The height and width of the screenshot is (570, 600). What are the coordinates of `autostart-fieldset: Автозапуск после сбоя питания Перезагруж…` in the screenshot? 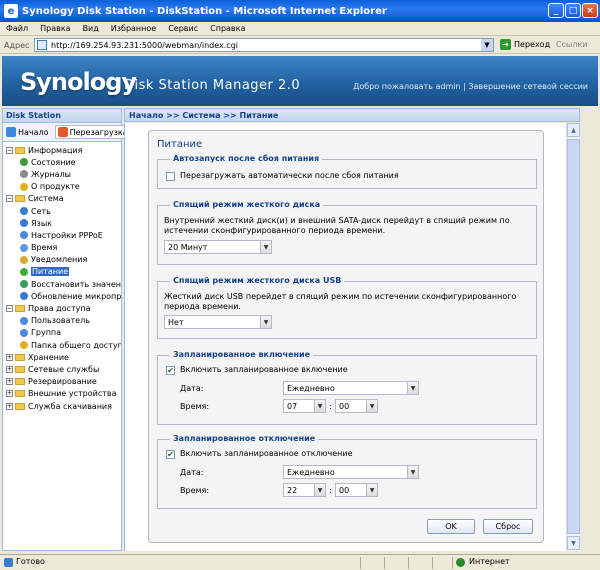 It's located at (347, 171).